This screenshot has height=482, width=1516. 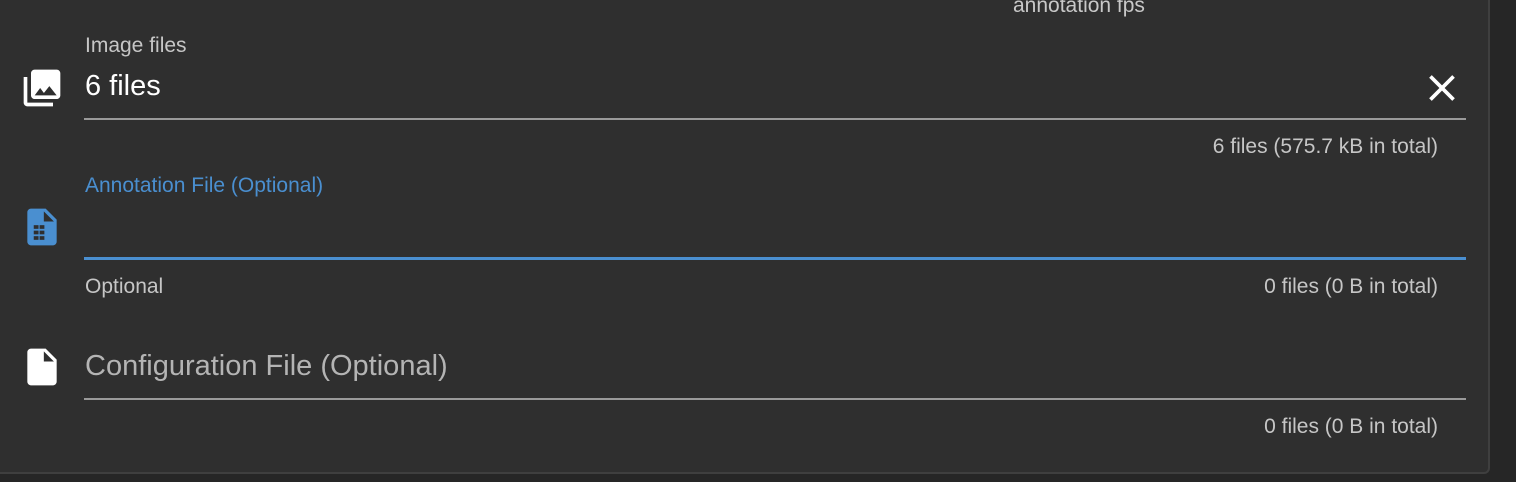 What do you see at coordinates (123, 86) in the screenshot?
I see `image-files-input: 6 files` at bounding box center [123, 86].